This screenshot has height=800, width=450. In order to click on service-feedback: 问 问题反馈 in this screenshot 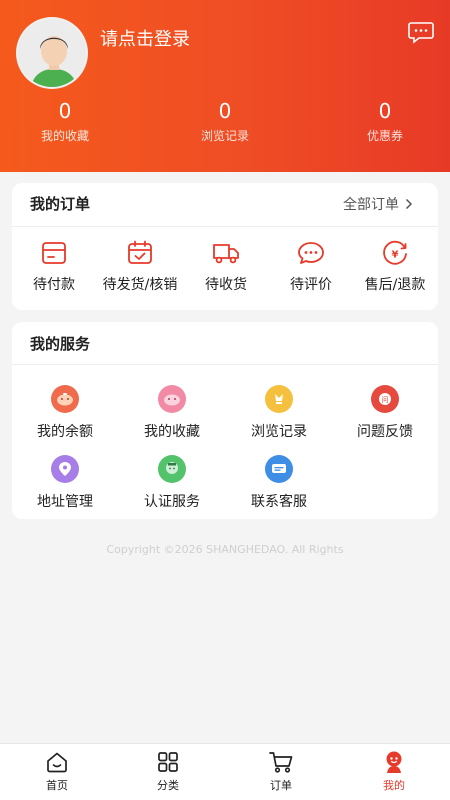, I will do `click(385, 413)`.